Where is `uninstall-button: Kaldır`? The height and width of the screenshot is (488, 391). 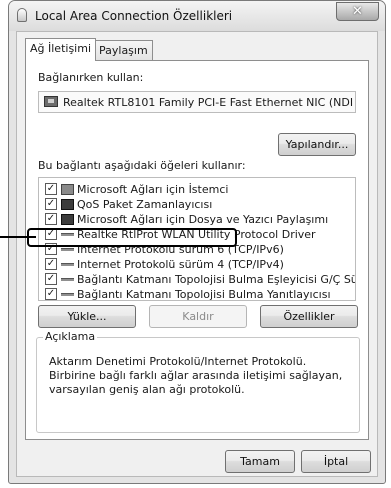
uninstall-button: Kaldır is located at coordinates (198, 316).